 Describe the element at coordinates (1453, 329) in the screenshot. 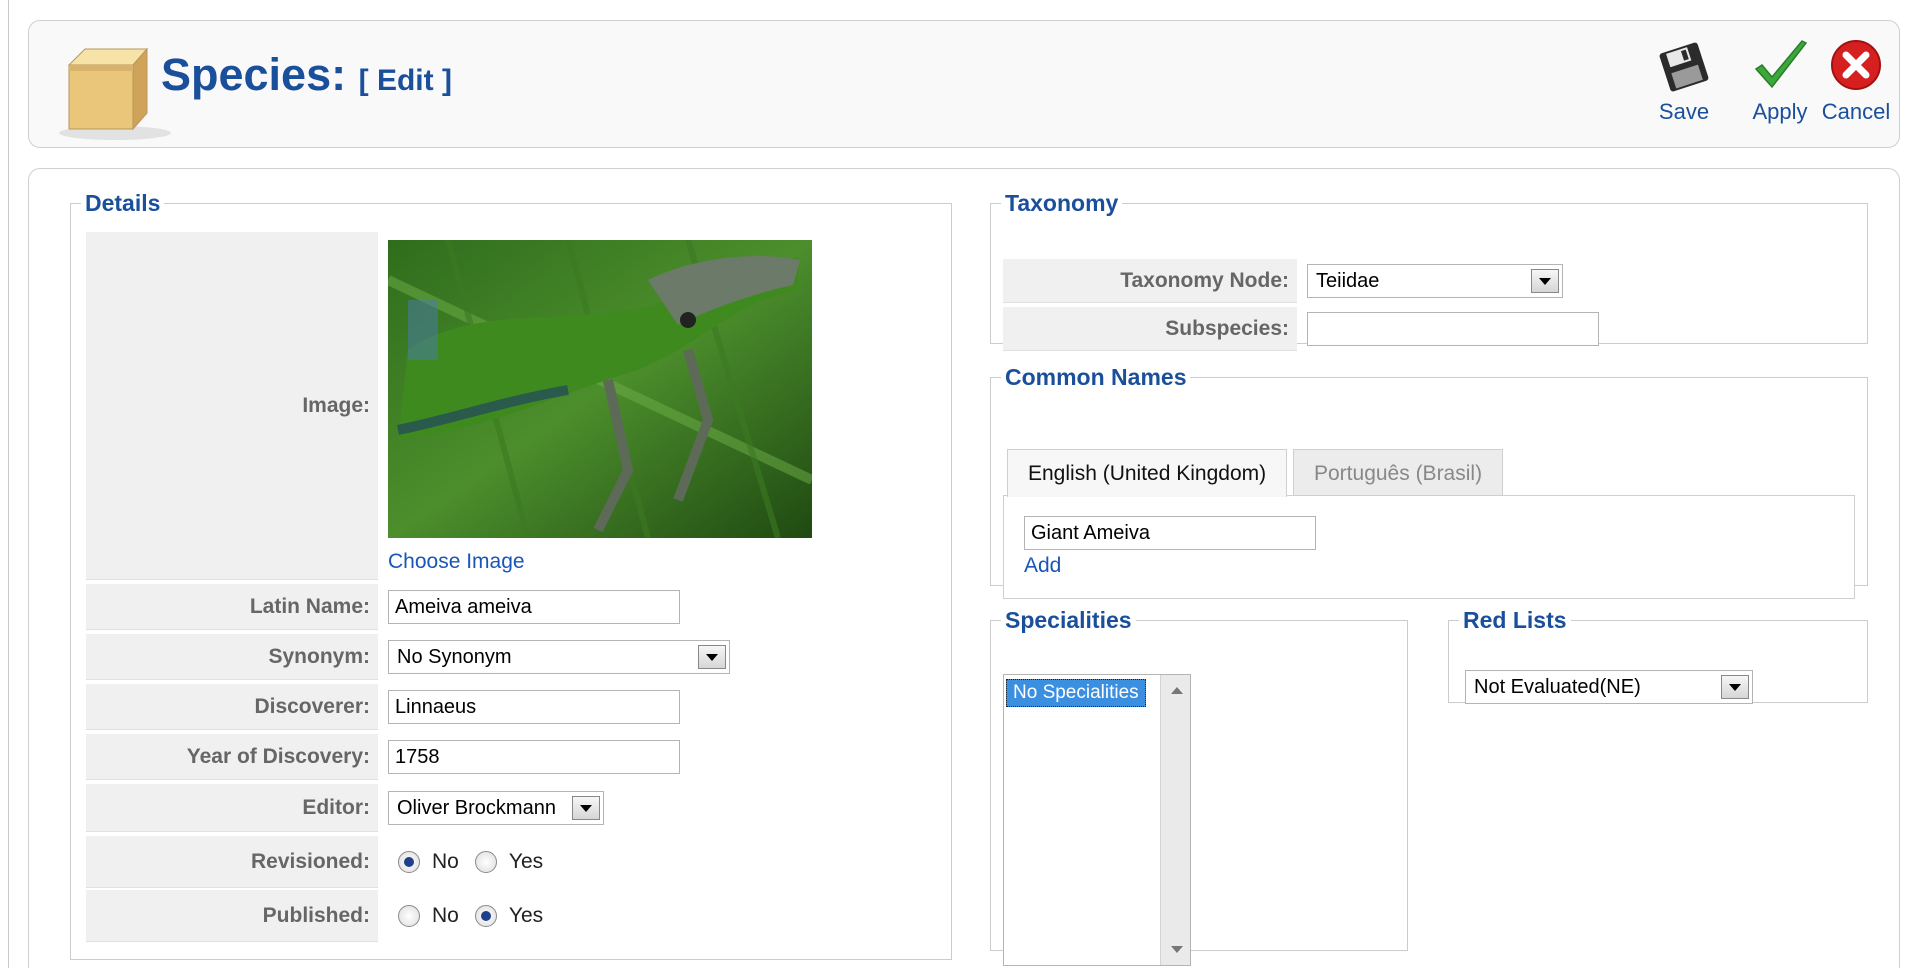

I see `subspecies-input` at that location.